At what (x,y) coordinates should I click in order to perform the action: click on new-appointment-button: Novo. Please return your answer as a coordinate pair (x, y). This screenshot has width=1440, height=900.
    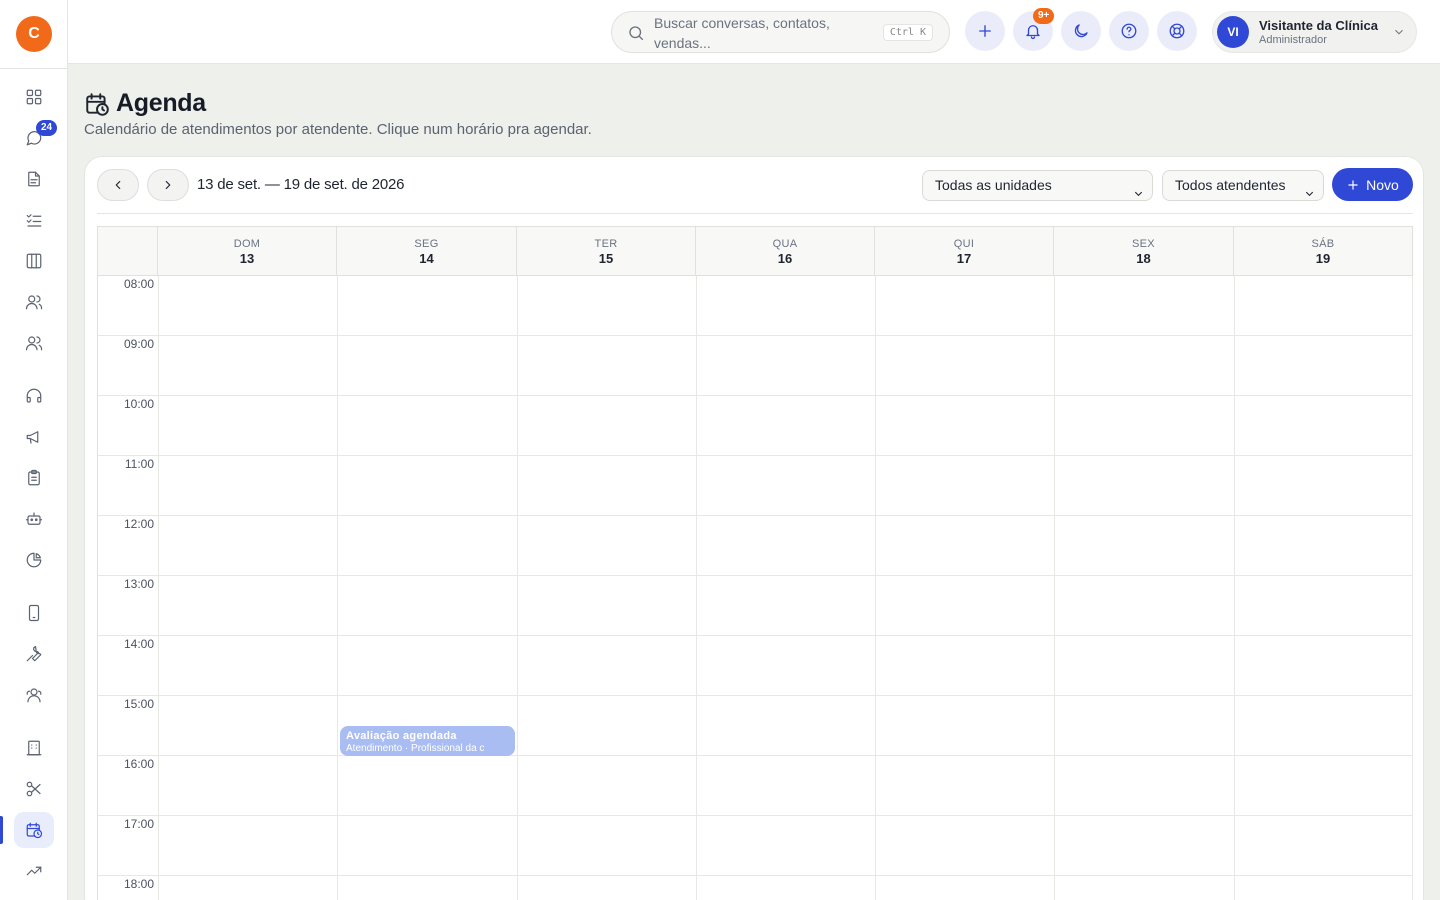
    Looking at the image, I should click on (1372, 184).